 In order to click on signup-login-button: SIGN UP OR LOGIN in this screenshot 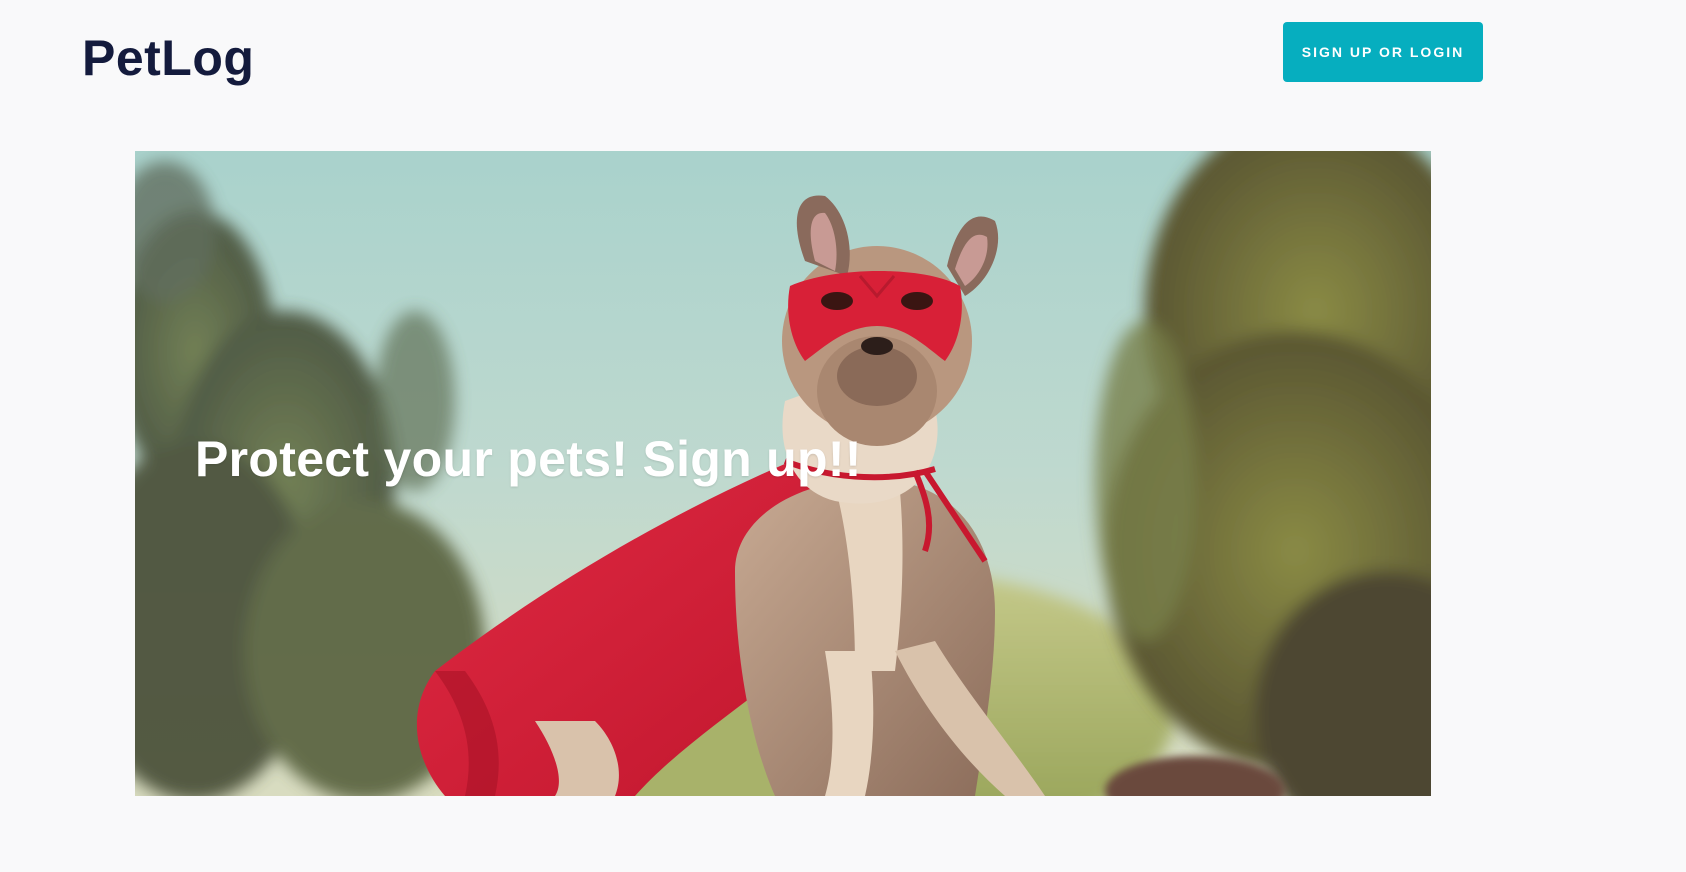, I will do `click(1383, 52)`.